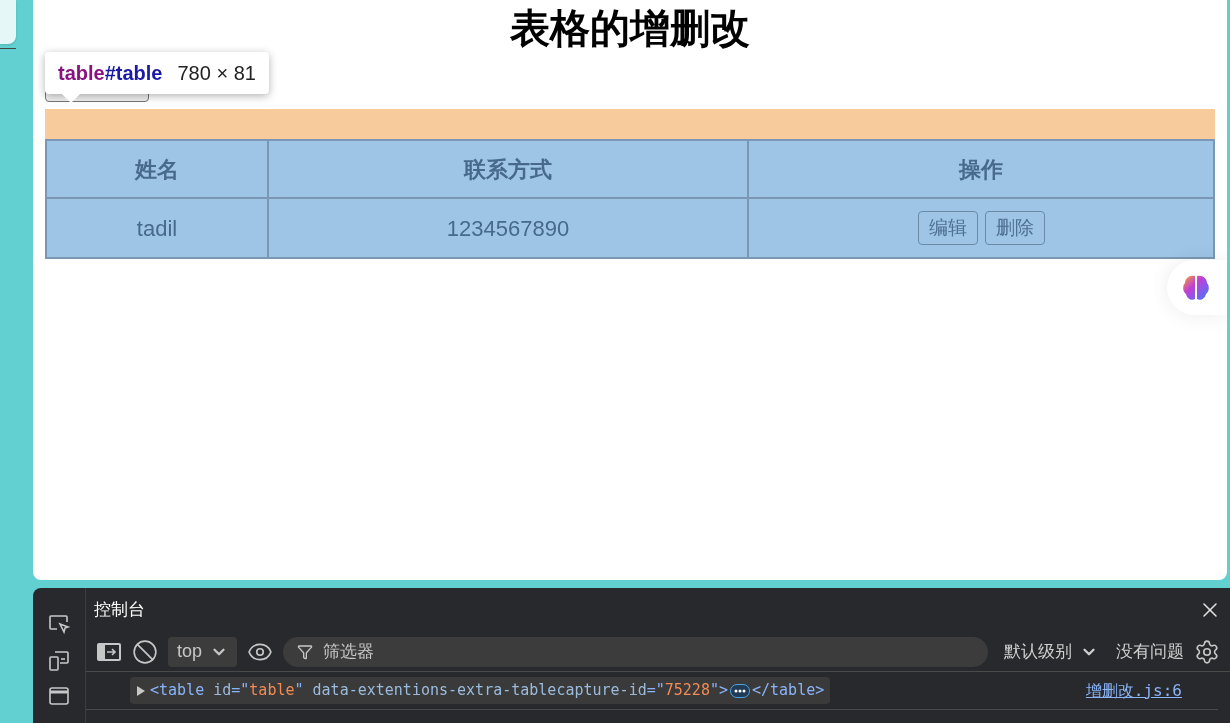  What do you see at coordinates (630, 28) in the screenshot?
I see `page-title: 表格的增删改` at bounding box center [630, 28].